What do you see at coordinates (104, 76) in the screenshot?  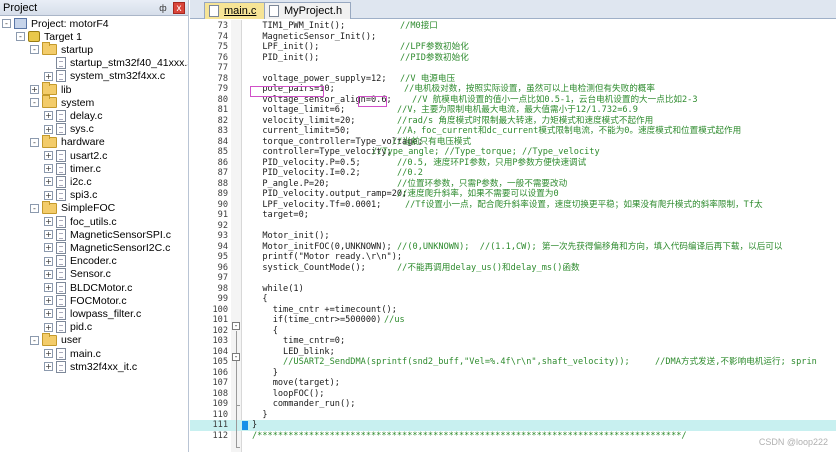 I see `tree-item-system-stm32f4xx-c: + system_stm32f4xx.c` at bounding box center [104, 76].